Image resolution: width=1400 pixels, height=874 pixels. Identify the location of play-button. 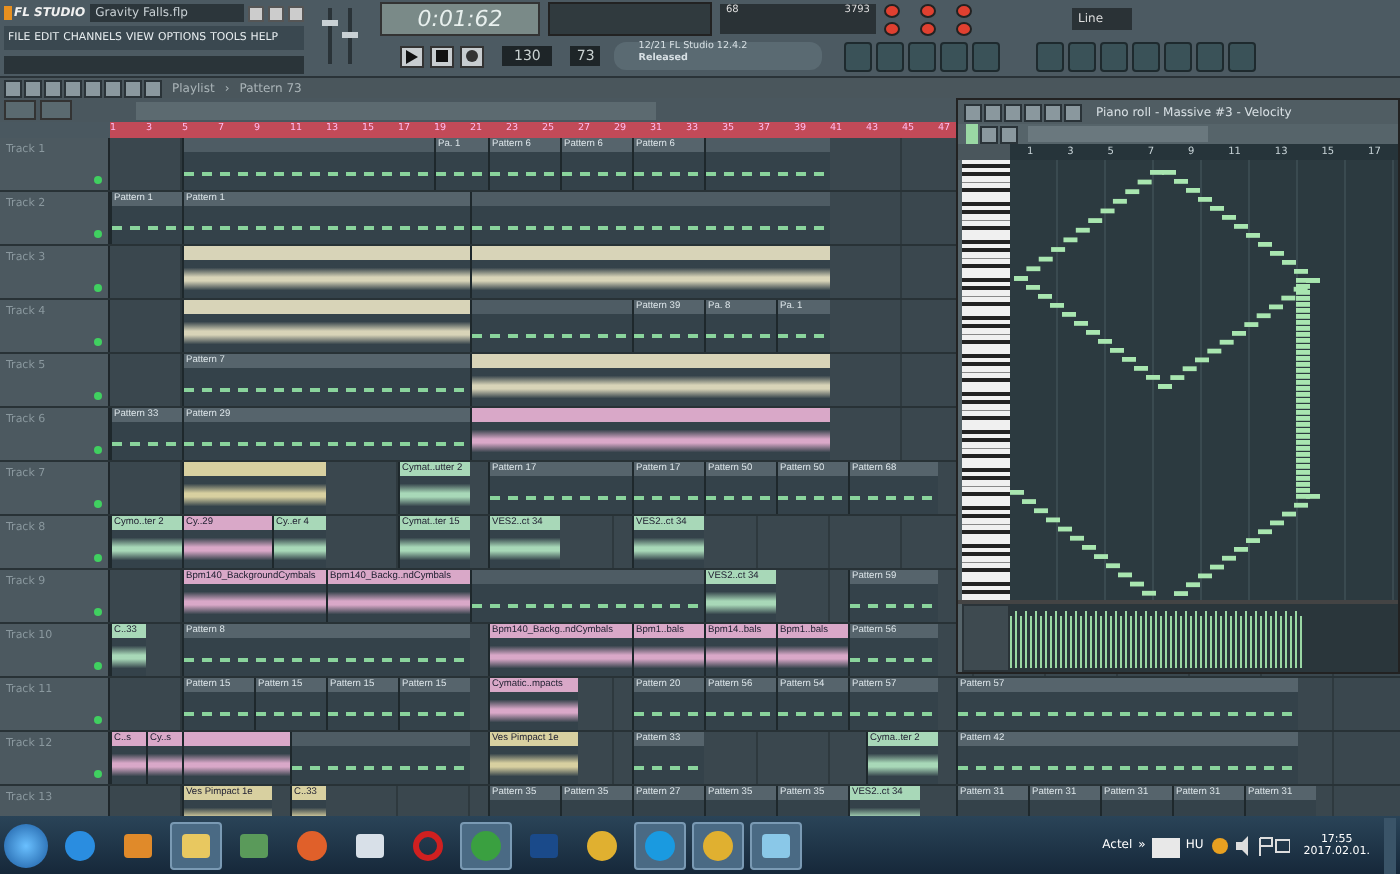
(412, 56).